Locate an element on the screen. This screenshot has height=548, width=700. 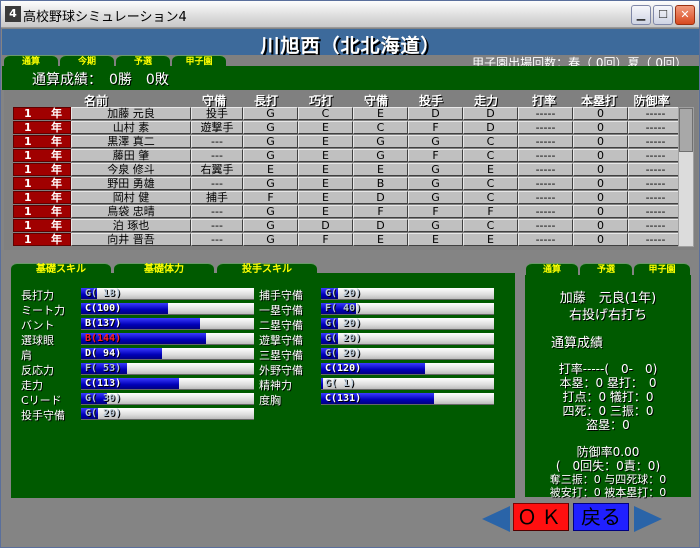
skill-label: バント is located at coordinates (38, 325).